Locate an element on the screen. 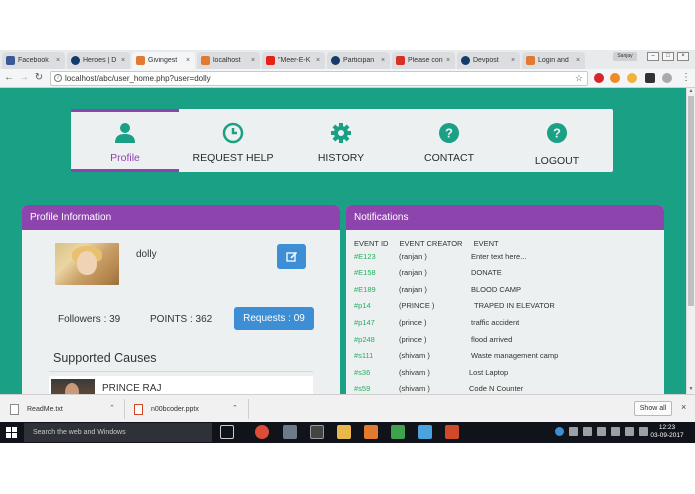  menu-icon: ⋮ is located at coordinates (686, 78).